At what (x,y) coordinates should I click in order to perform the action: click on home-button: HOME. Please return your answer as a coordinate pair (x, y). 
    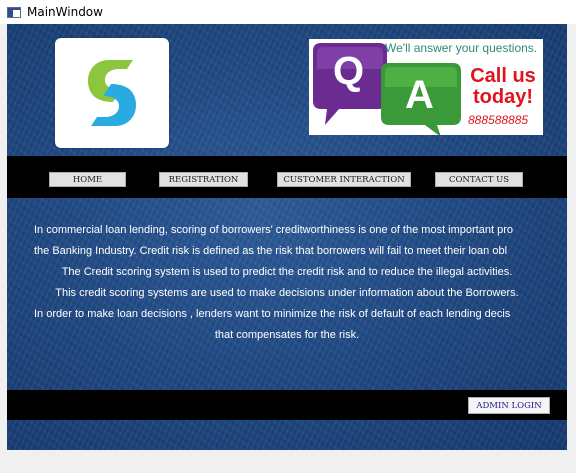
    Looking at the image, I should click on (87, 179).